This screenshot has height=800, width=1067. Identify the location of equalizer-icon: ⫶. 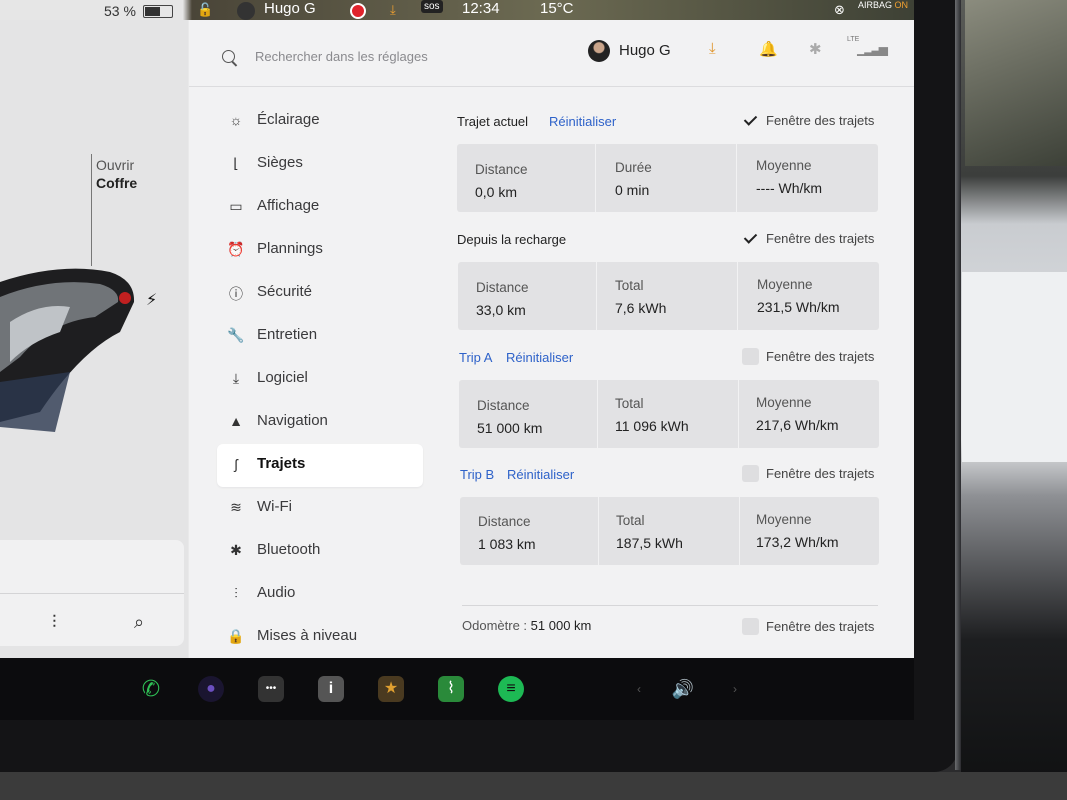
(236, 593).